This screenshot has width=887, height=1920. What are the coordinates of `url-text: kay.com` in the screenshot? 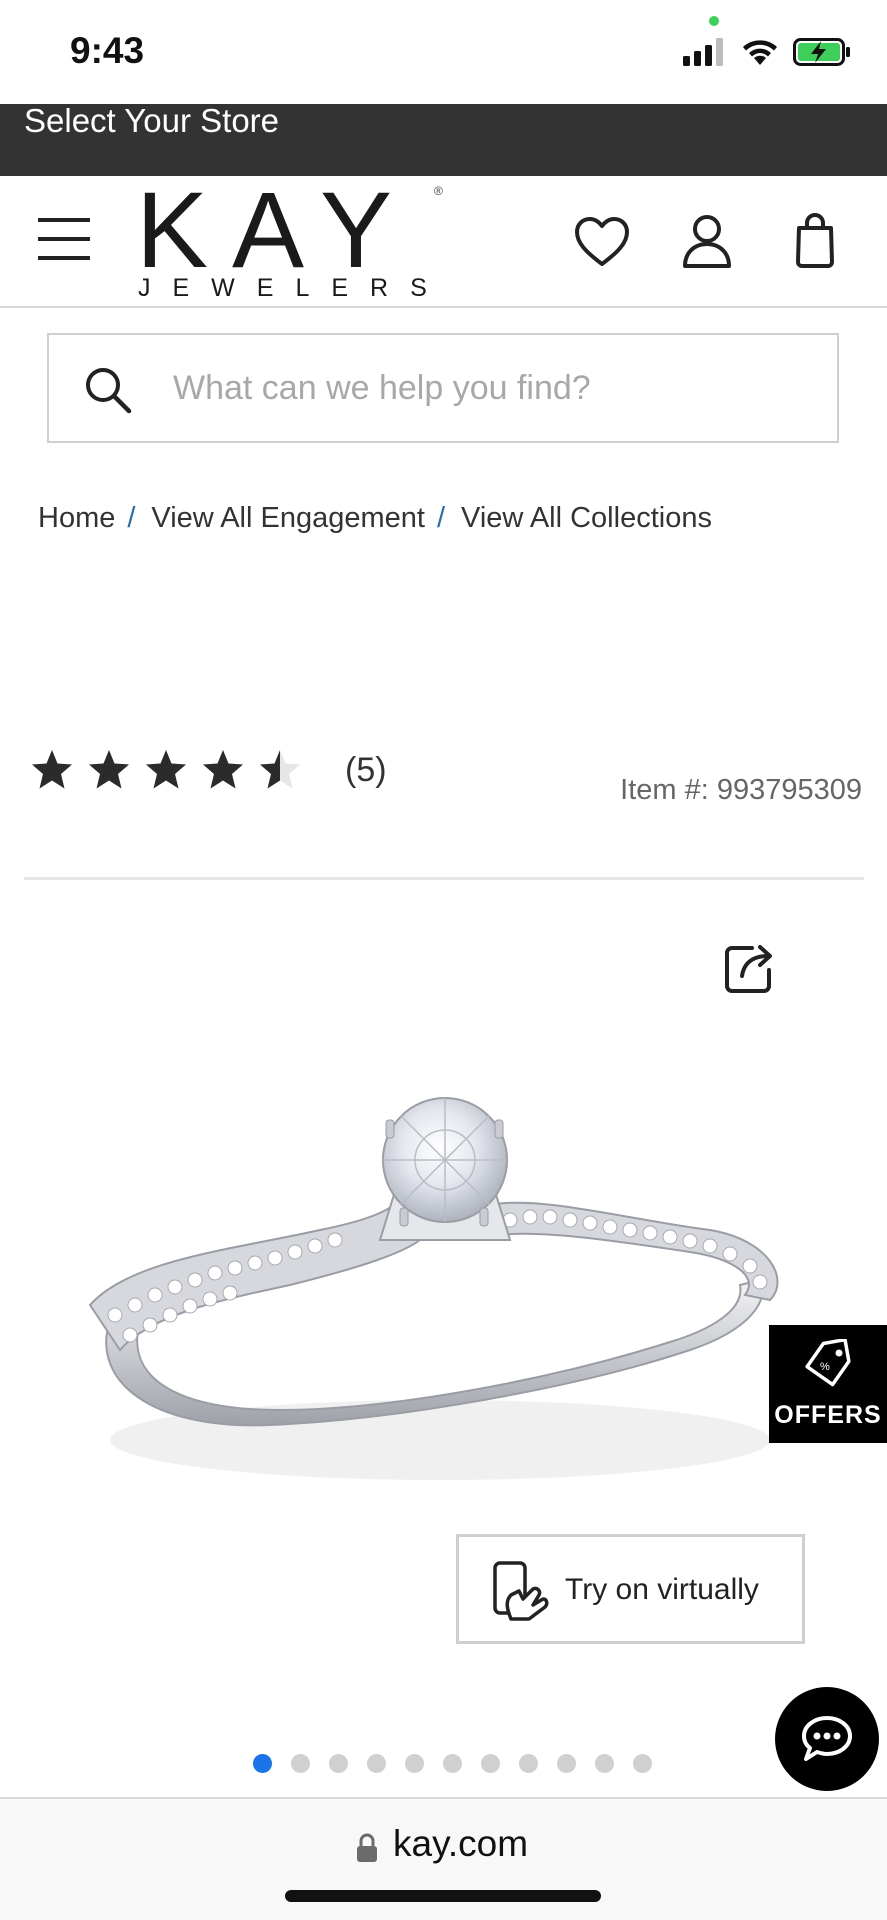 It's located at (461, 1843).